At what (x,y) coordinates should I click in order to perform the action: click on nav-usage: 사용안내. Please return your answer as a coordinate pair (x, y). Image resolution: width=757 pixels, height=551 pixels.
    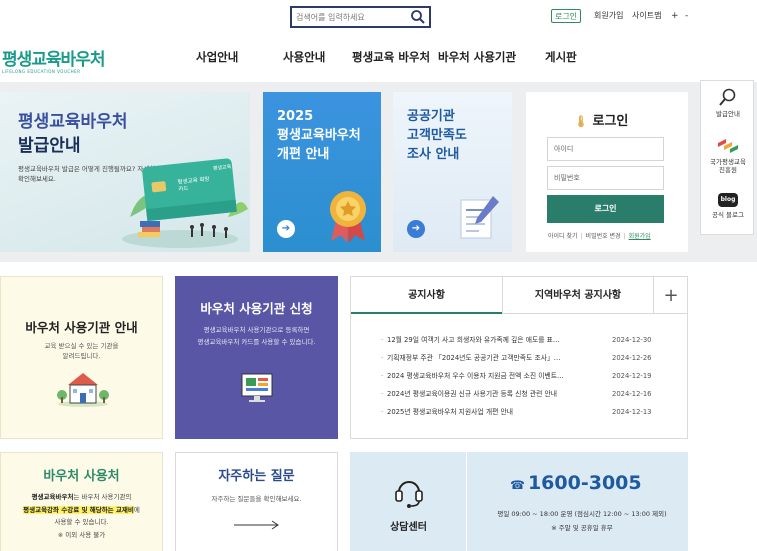
    Looking at the image, I should click on (304, 57).